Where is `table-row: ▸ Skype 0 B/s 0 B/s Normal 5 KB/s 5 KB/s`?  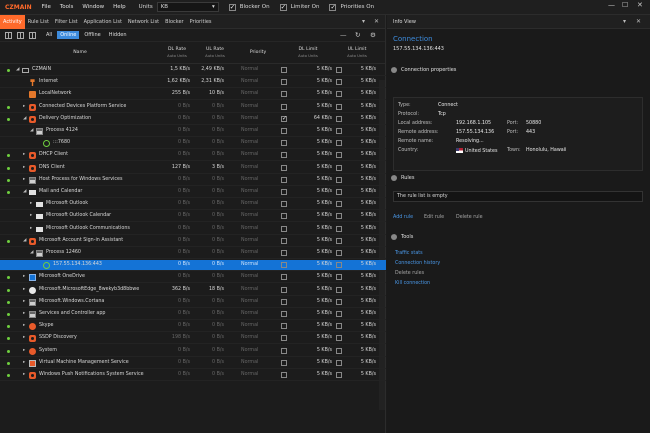 table-row: ▸ Skype 0 B/s 0 B/s Normal 5 KB/s 5 KB/s is located at coordinates (193, 327).